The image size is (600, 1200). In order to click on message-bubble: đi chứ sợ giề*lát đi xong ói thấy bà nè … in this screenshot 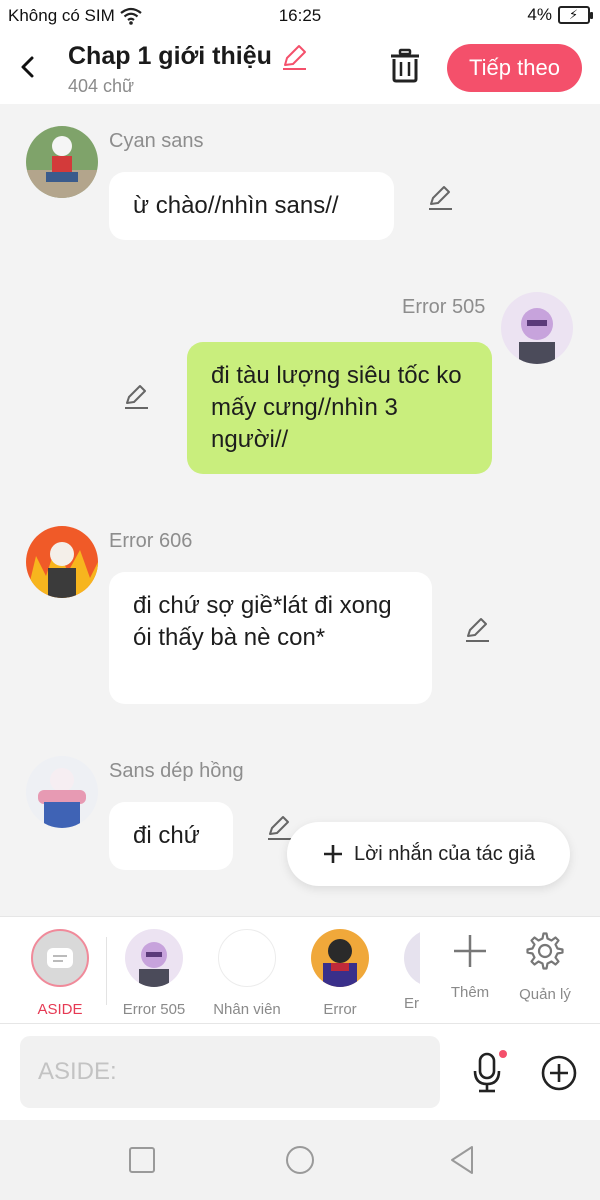, I will do `click(270, 638)`.